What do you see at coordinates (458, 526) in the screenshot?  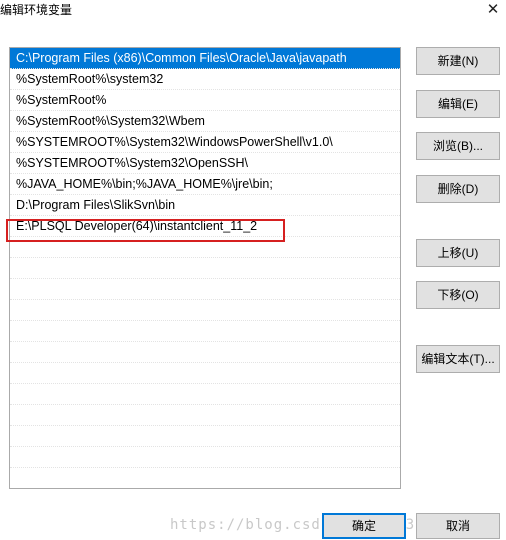 I see `cancel-button: 取消` at bounding box center [458, 526].